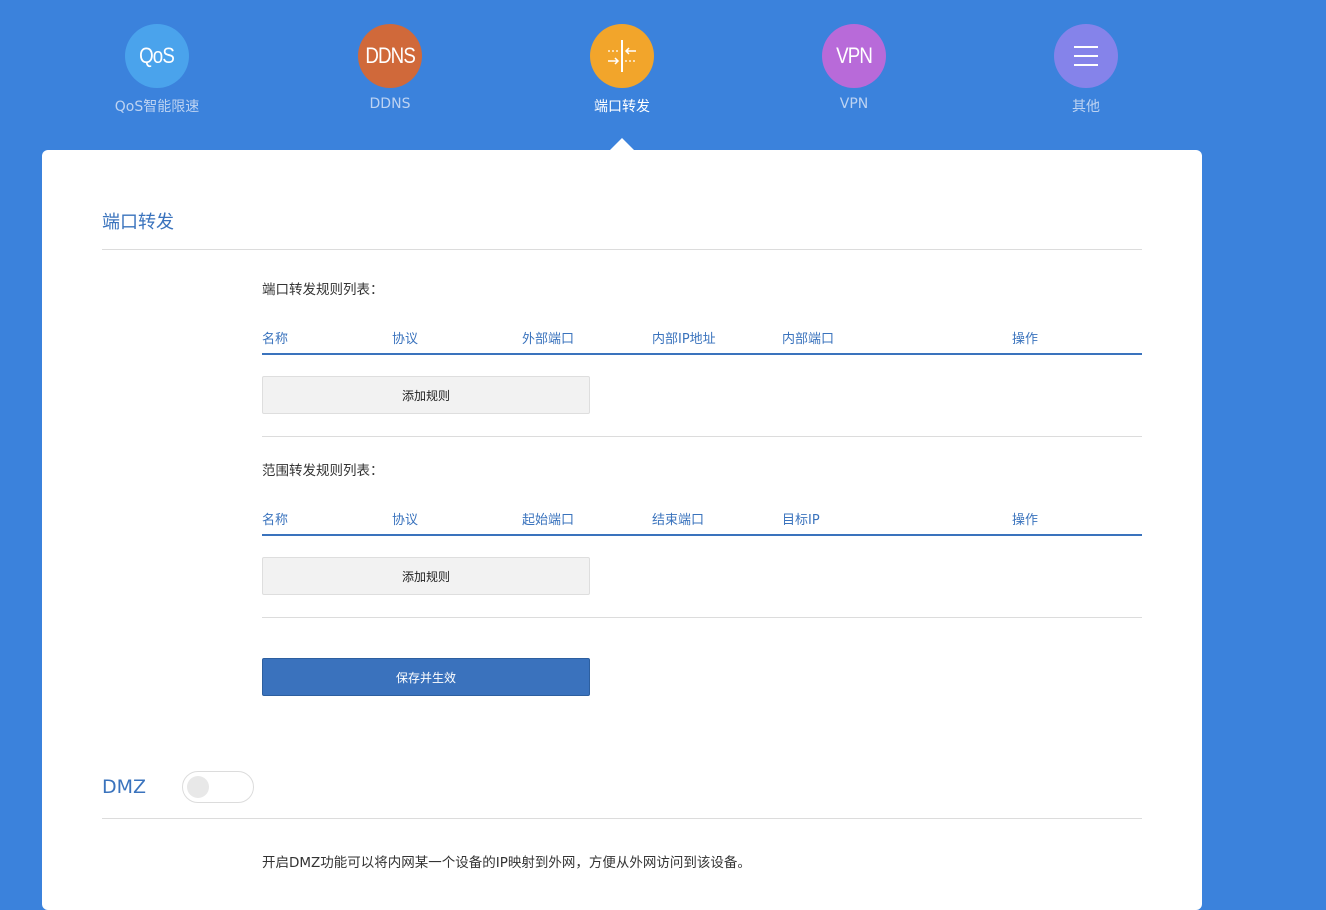  What do you see at coordinates (854, 104) in the screenshot?
I see `nav-label-vpn: VPN` at bounding box center [854, 104].